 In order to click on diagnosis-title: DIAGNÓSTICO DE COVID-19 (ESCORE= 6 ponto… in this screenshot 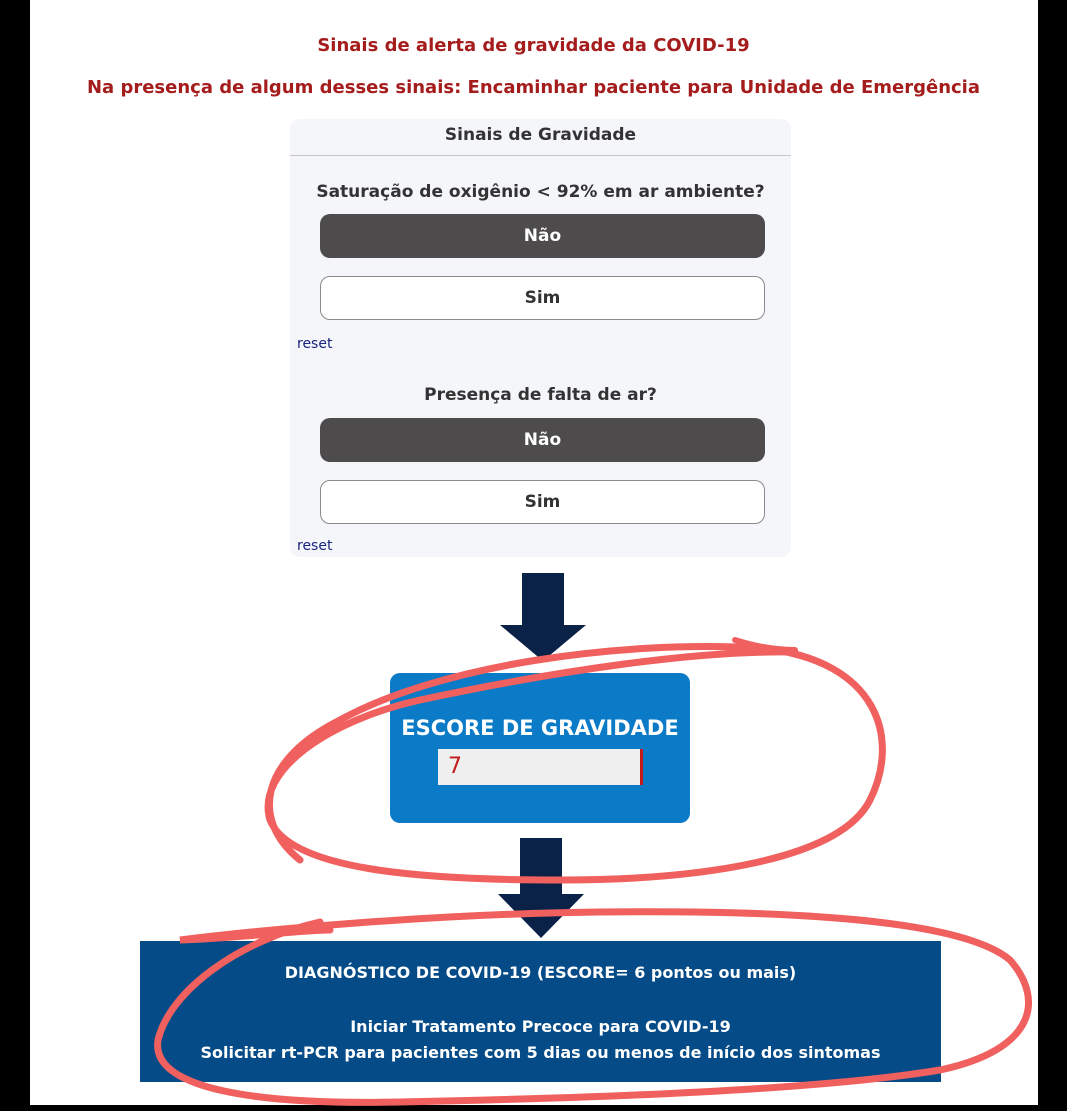, I will do `click(540, 972)`.